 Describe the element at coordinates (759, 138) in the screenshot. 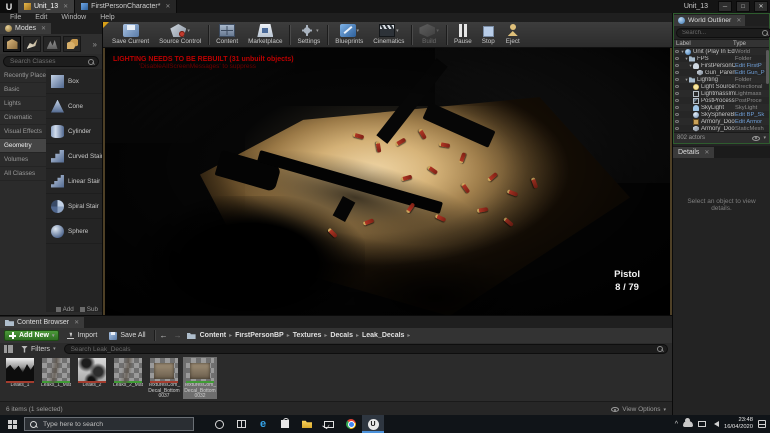

I see `outliner-view-options-button: ▾` at that location.